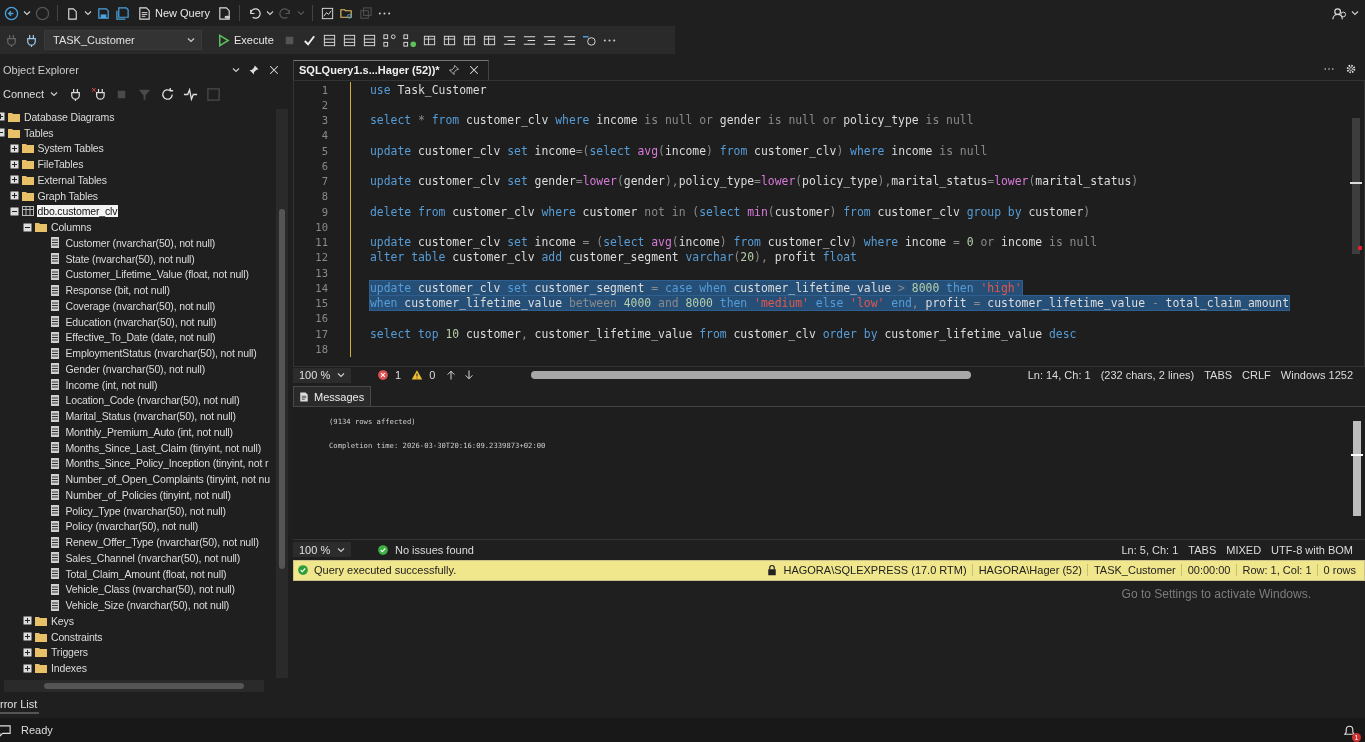  What do you see at coordinates (62, 620) in the screenshot?
I see `tree-item: Keys` at bounding box center [62, 620].